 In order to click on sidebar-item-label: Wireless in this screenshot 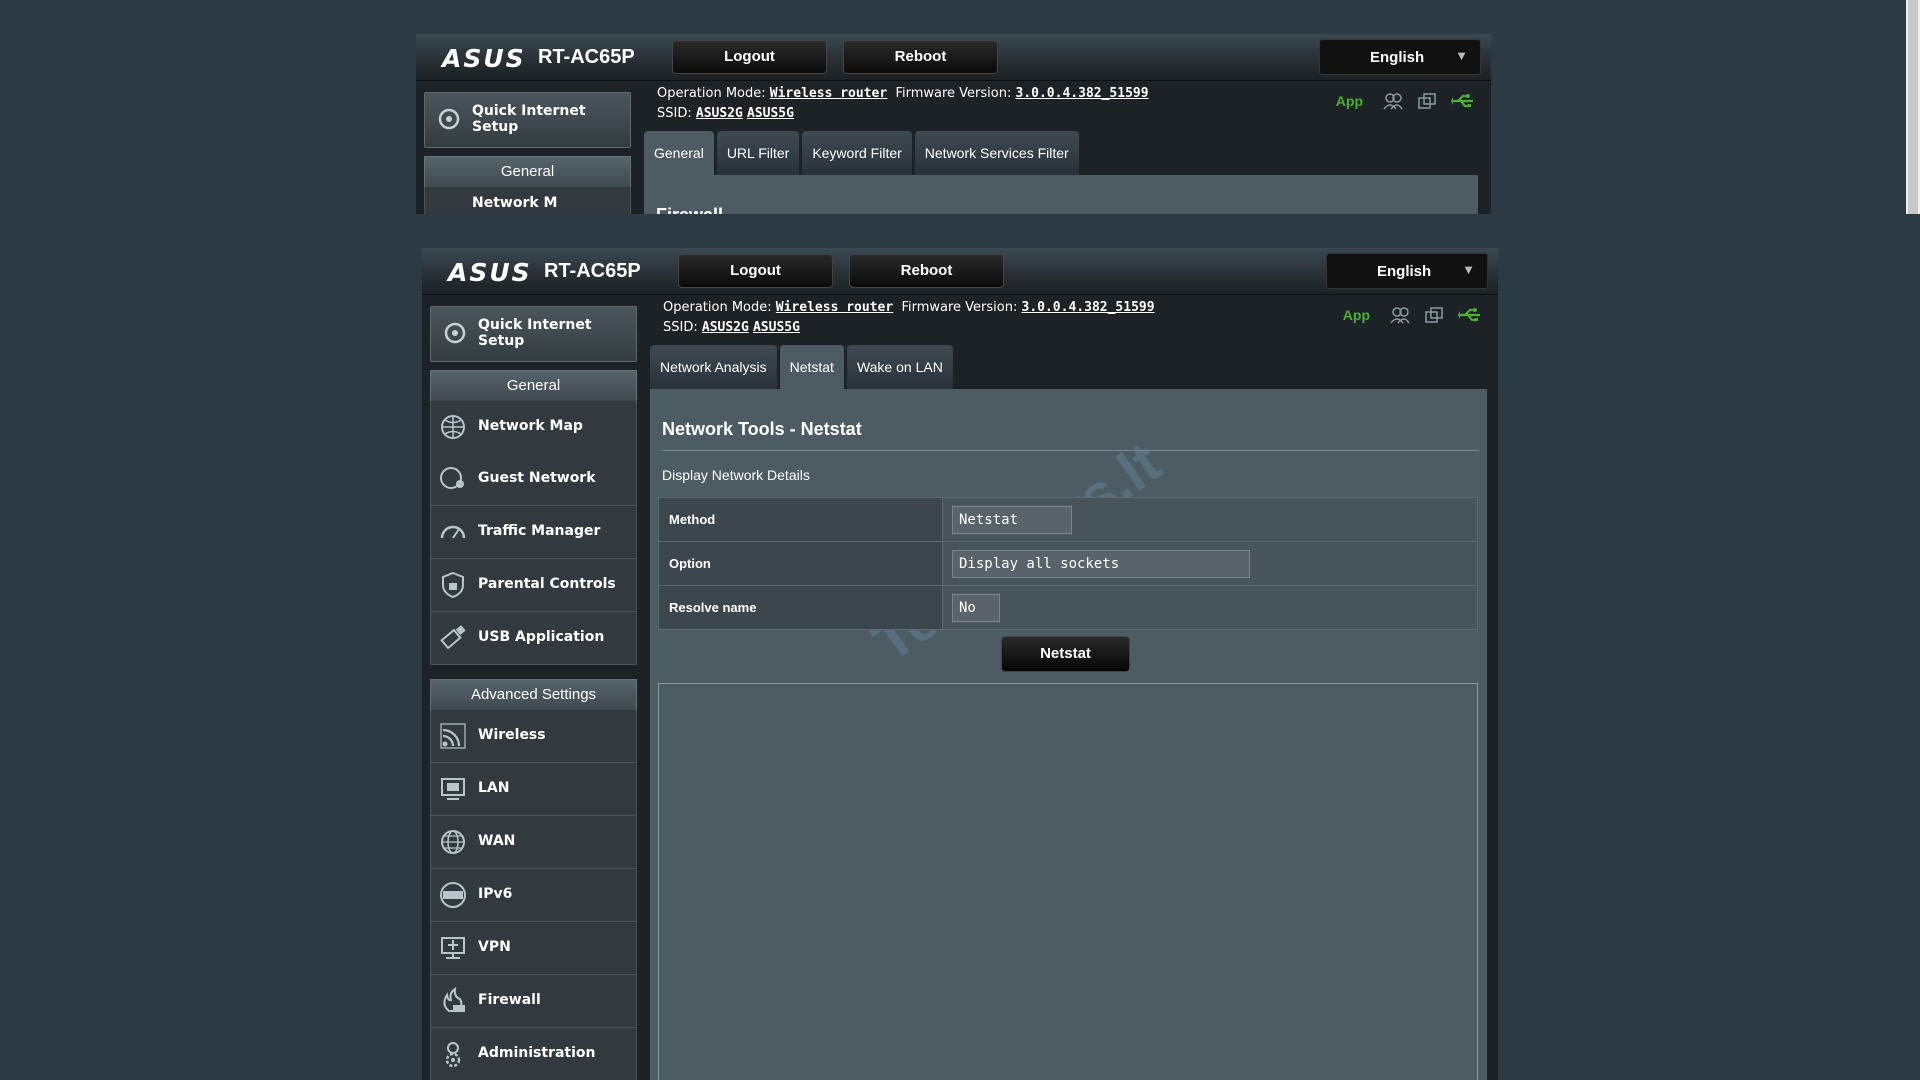, I will do `click(512, 735)`.